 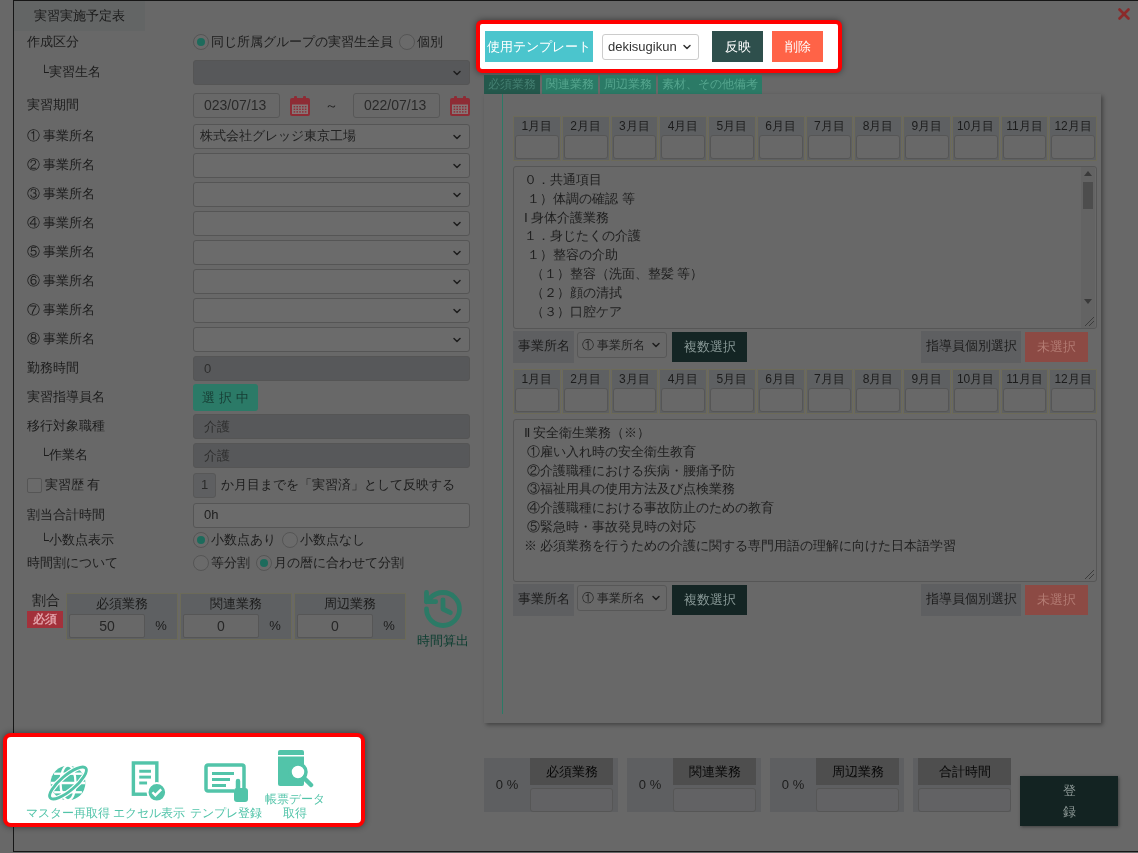 I want to click on month-label: 12月目, so click(x=1073, y=126).